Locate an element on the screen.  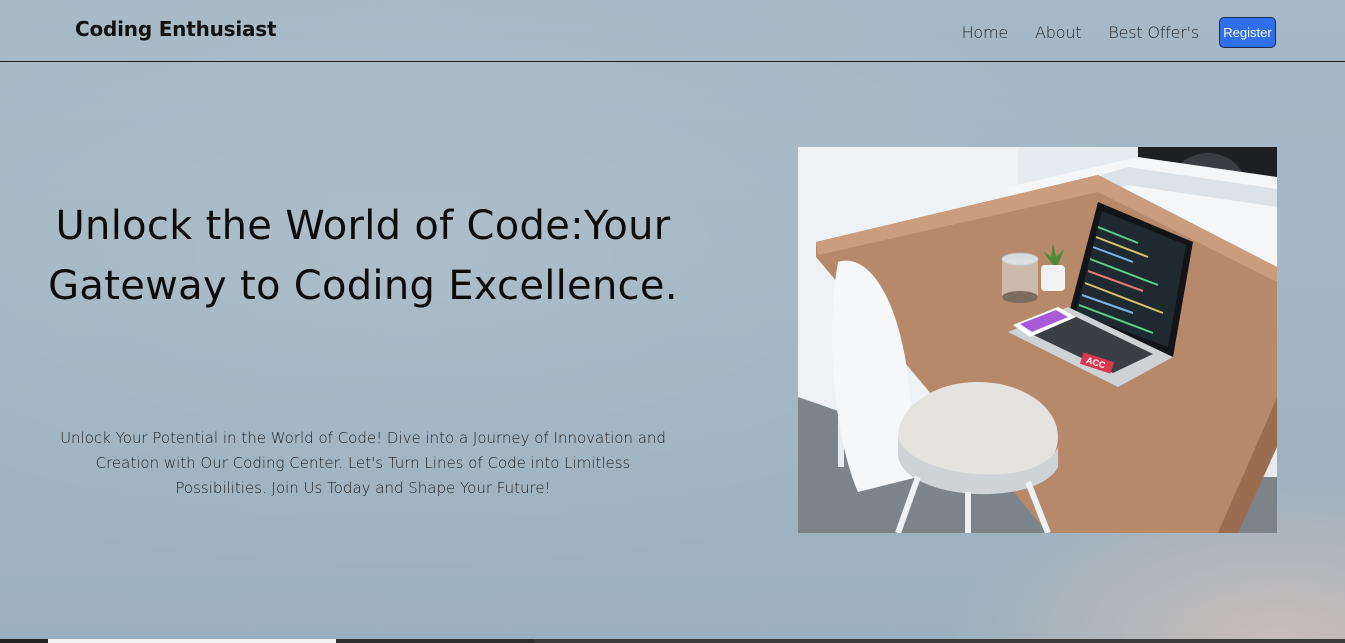
bottom-divider is located at coordinates (672, 641).